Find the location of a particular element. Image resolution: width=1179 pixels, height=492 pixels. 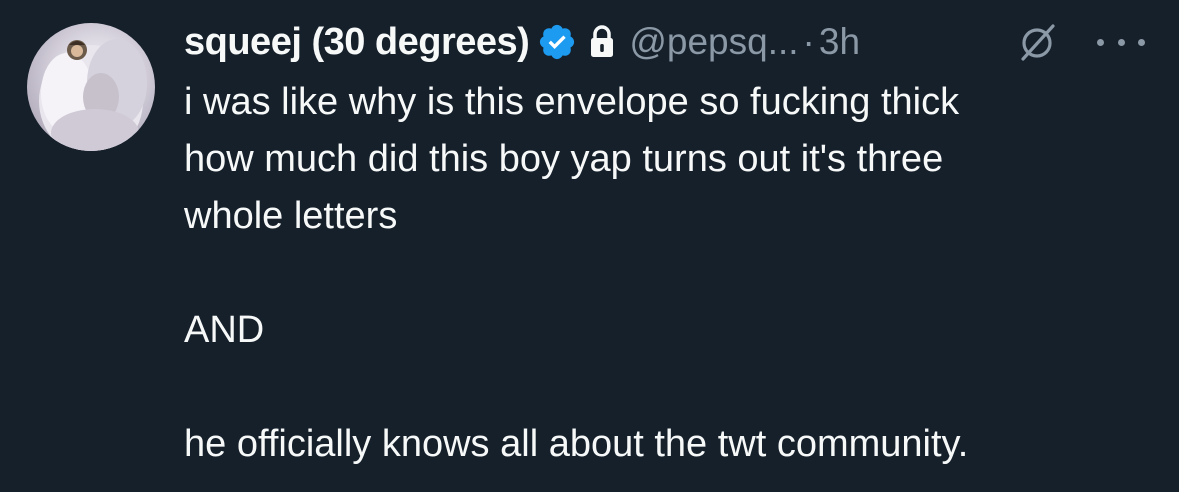

display-name: squeej (30 degrees) is located at coordinates (357, 42).